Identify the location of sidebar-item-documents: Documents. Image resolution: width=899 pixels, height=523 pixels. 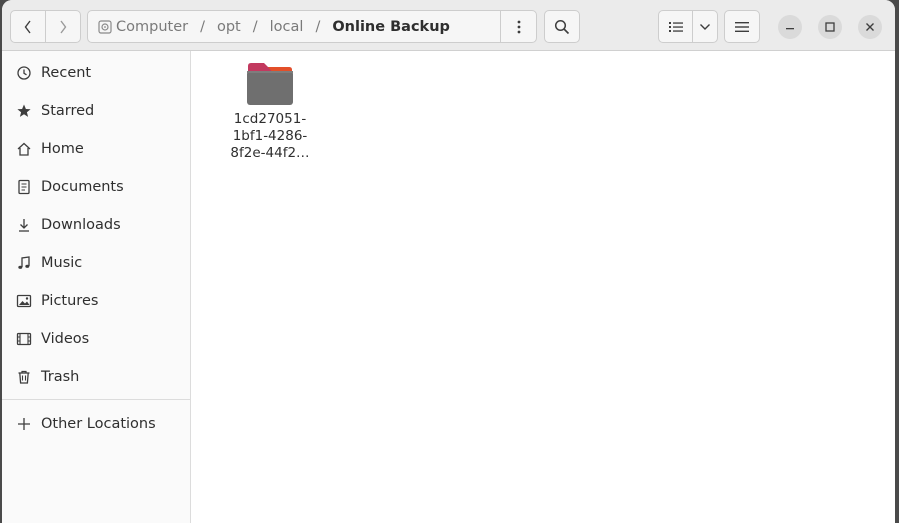
(96, 187).